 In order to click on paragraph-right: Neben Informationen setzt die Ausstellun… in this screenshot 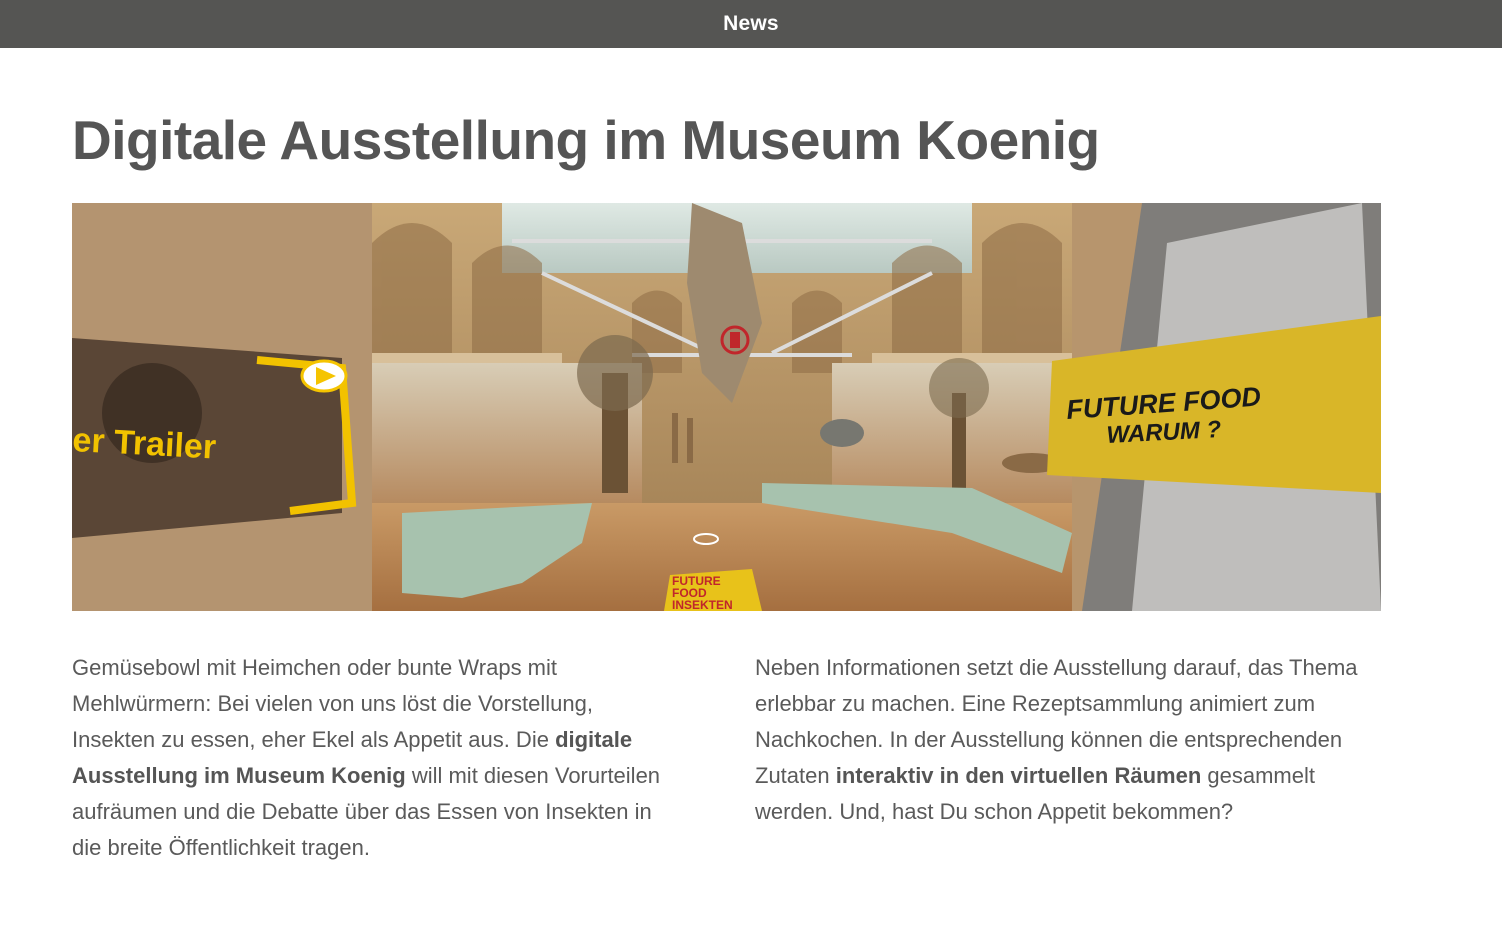, I will do `click(1070, 740)`.